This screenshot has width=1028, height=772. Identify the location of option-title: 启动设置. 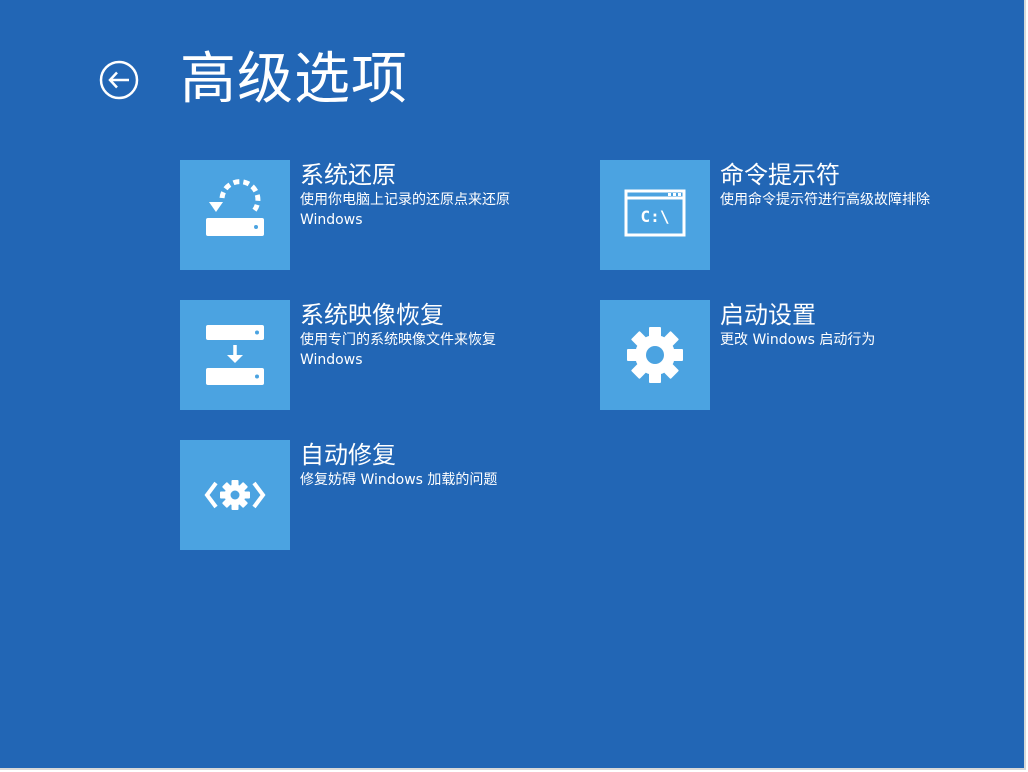
(768, 315).